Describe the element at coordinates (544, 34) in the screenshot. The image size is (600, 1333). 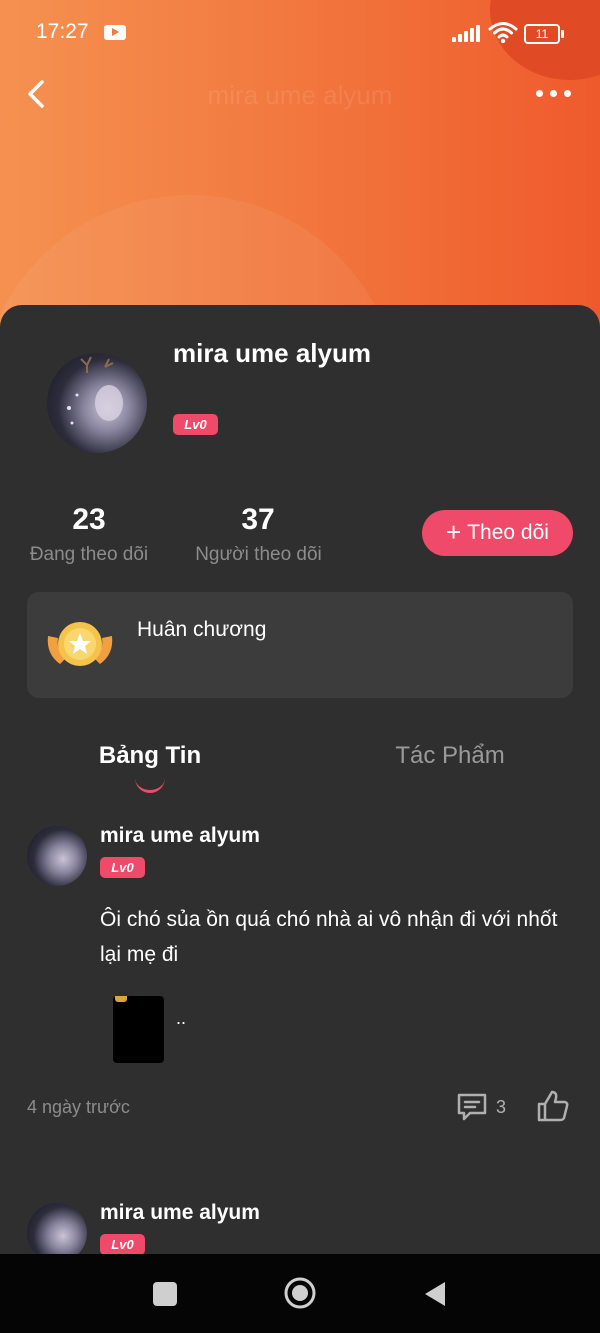
I see `battery-icon: 11` at that location.